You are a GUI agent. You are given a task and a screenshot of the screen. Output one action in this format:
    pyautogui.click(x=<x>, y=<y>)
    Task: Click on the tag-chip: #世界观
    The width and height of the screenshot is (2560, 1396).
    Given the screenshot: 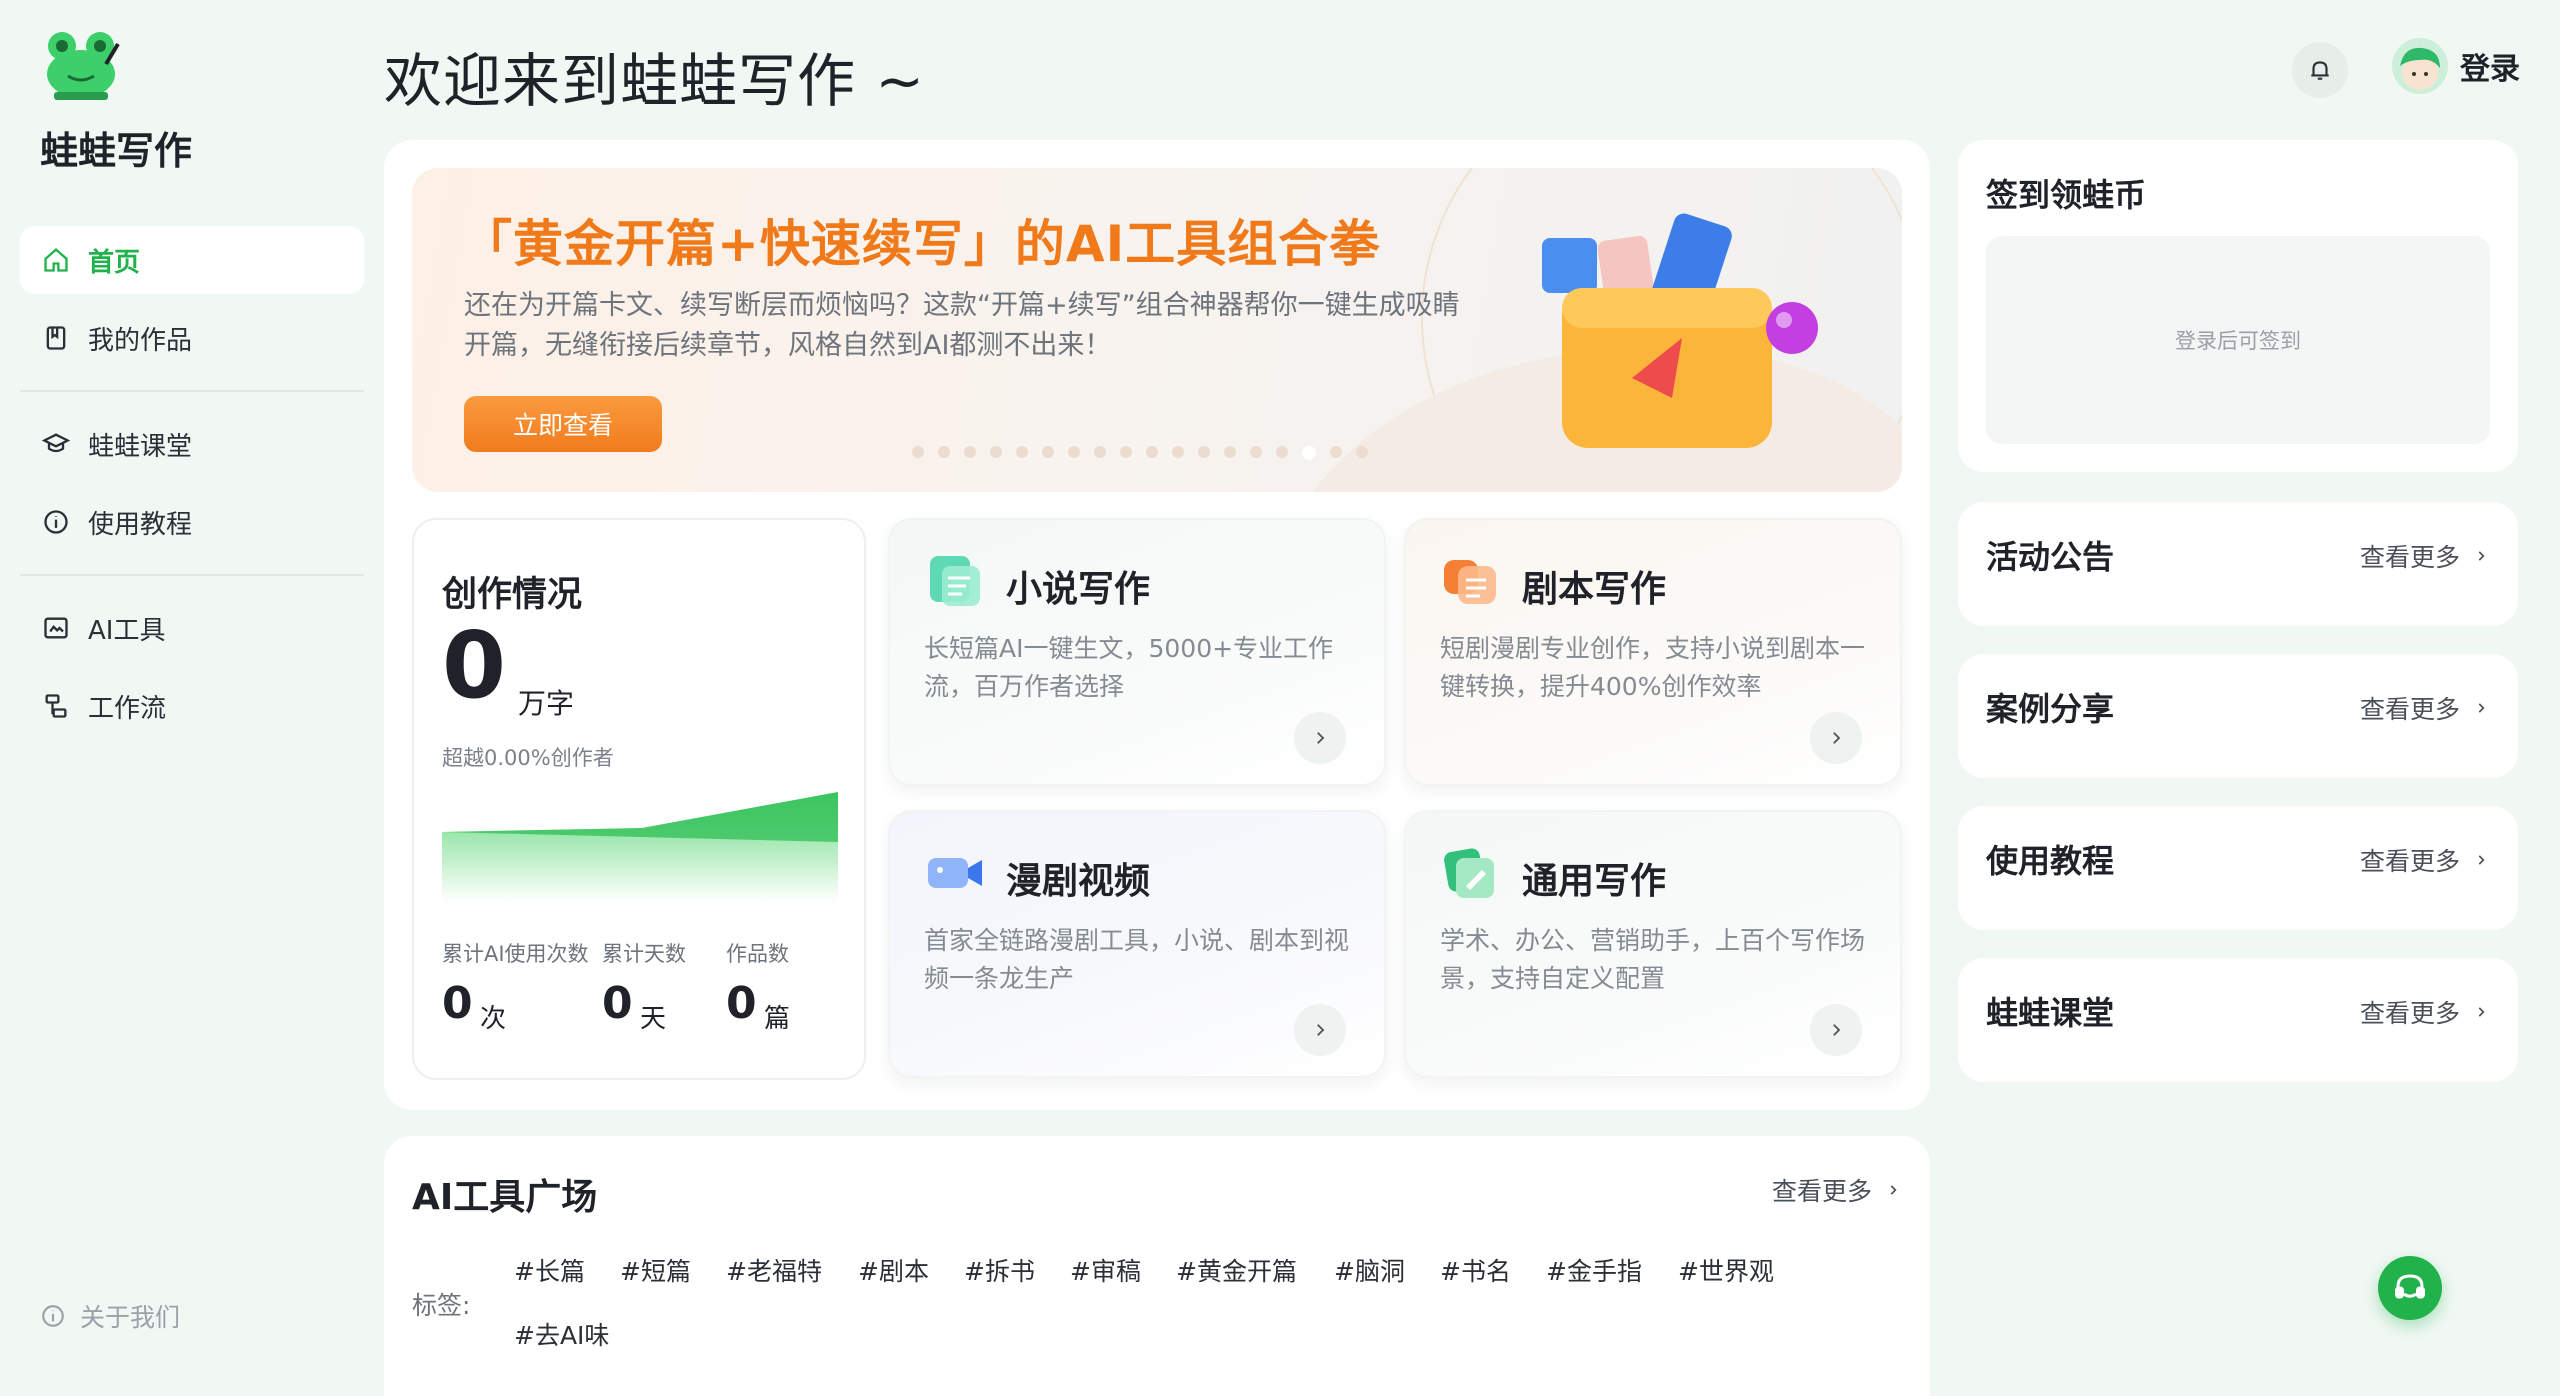 What is the action you would take?
    pyautogui.click(x=1726, y=1270)
    